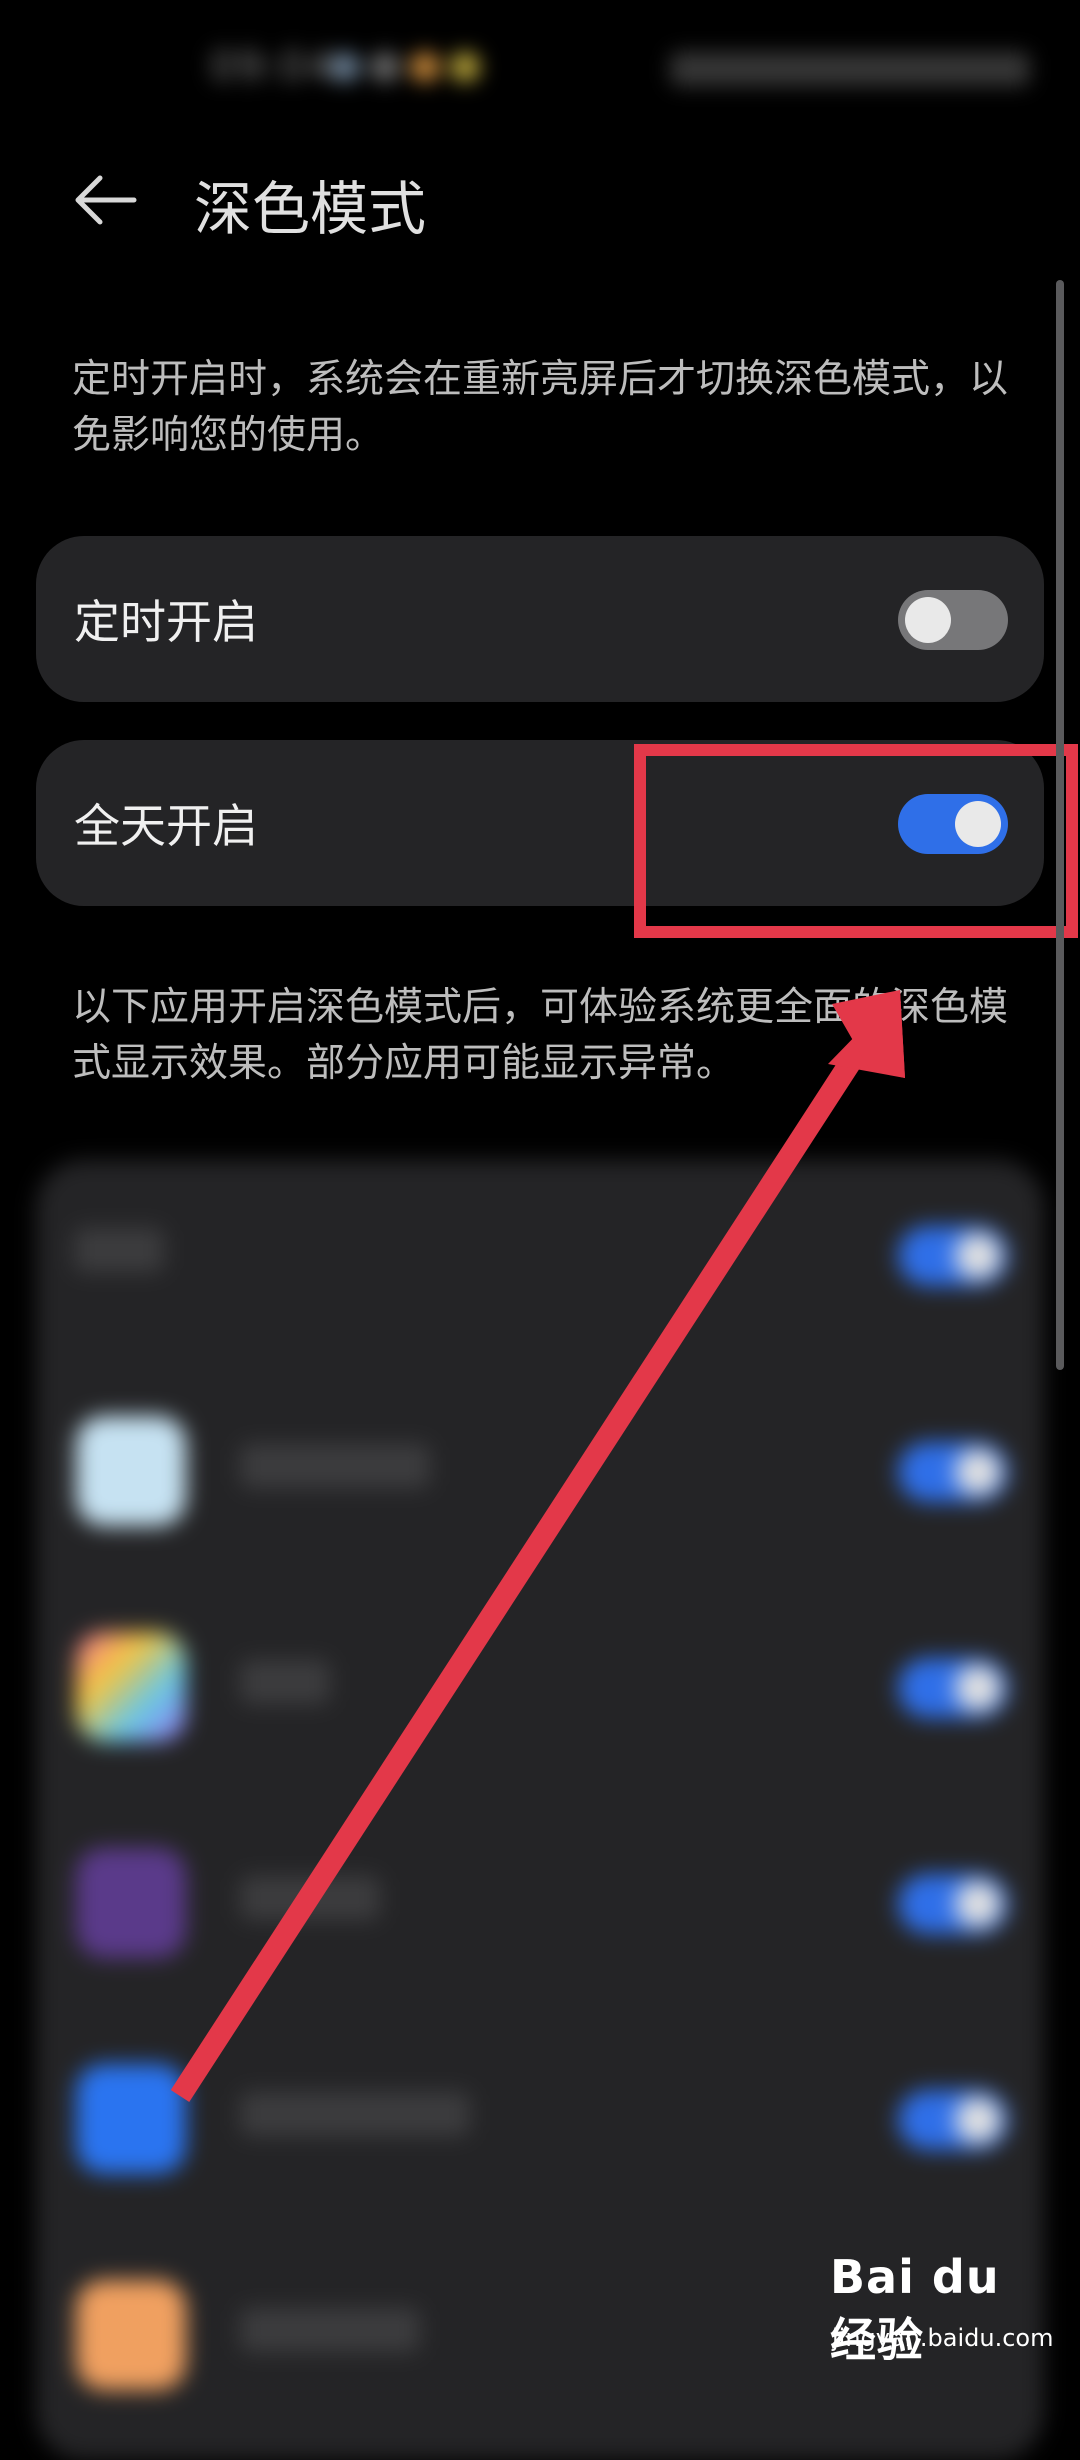 This screenshot has height=2460, width=1080. Describe the element at coordinates (943, 2338) in the screenshot. I see `watermark-url: jingyan.baidu.com` at that location.